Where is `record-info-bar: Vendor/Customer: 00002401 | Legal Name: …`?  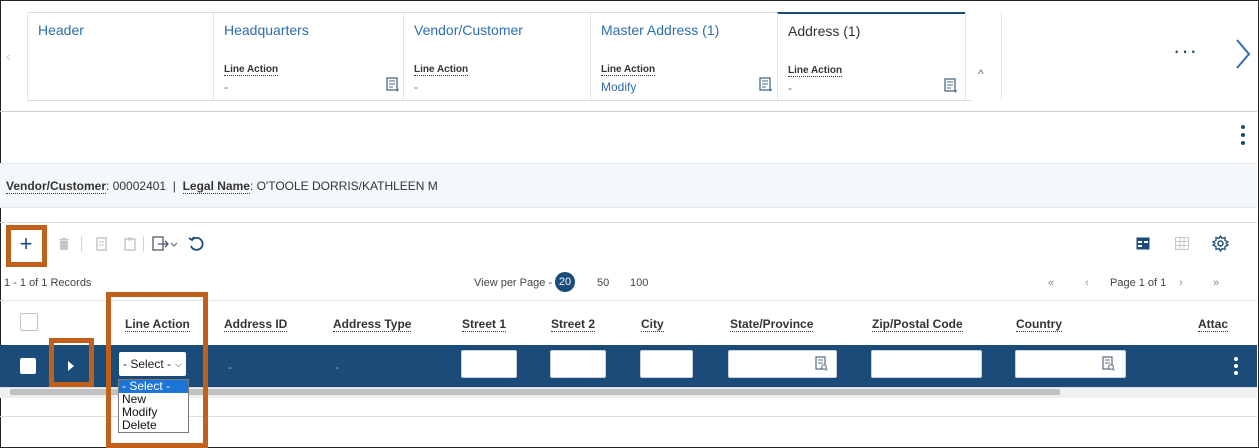
record-info-bar: Vendor/Customer: 00002401 | Legal Name: … is located at coordinates (628, 185).